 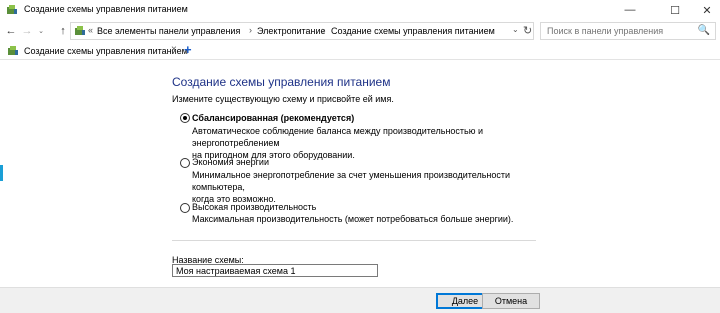 What do you see at coordinates (354, 240) in the screenshot?
I see `section-divider` at bounding box center [354, 240].